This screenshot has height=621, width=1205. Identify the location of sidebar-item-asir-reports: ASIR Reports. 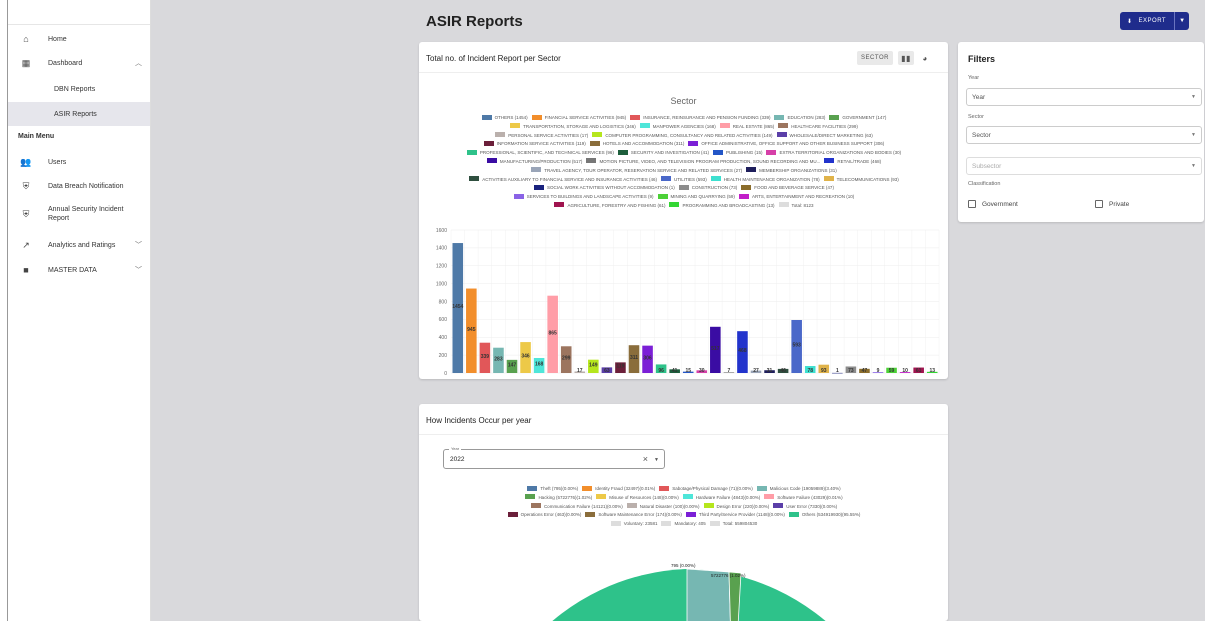
(79, 114).